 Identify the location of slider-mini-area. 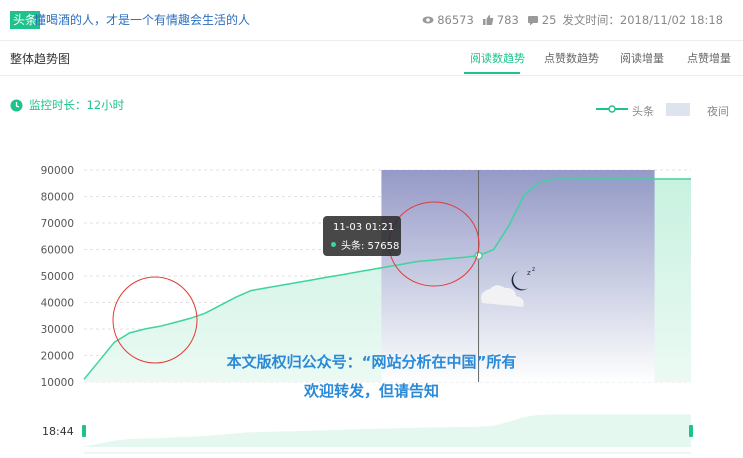
(387, 430).